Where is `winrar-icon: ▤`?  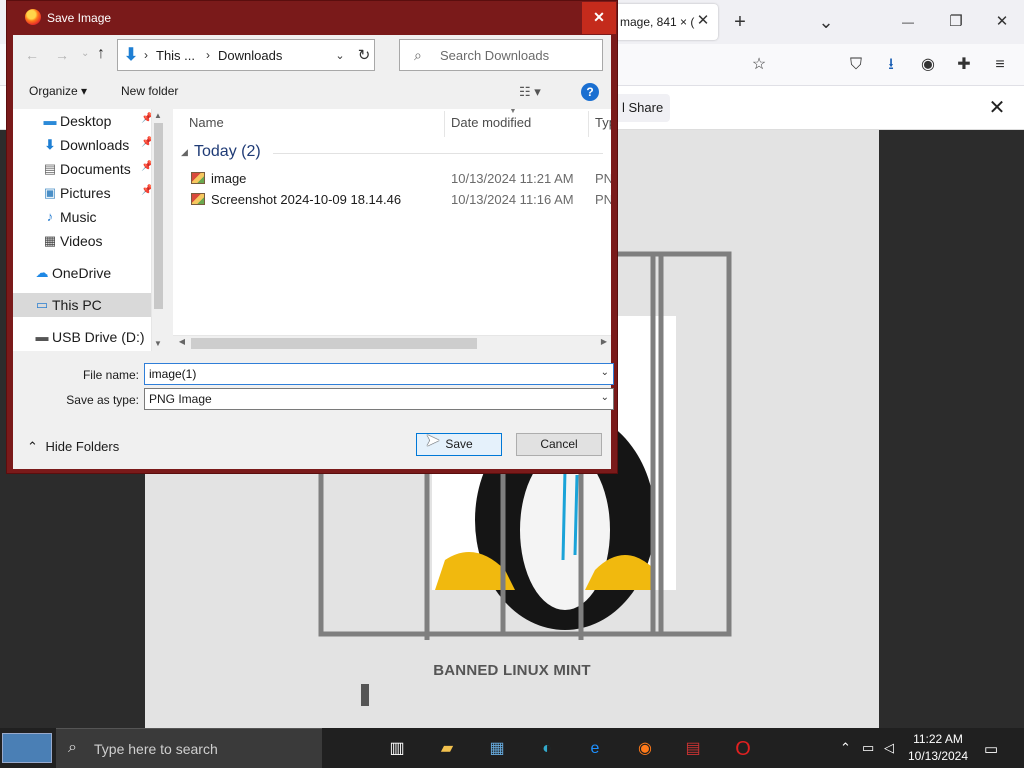 winrar-icon: ▤ is located at coordinates (693, 749).